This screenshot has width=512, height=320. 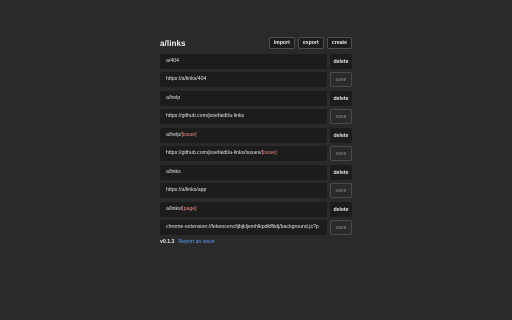 I want to click on create-button: create, so click(x=339, y=43).